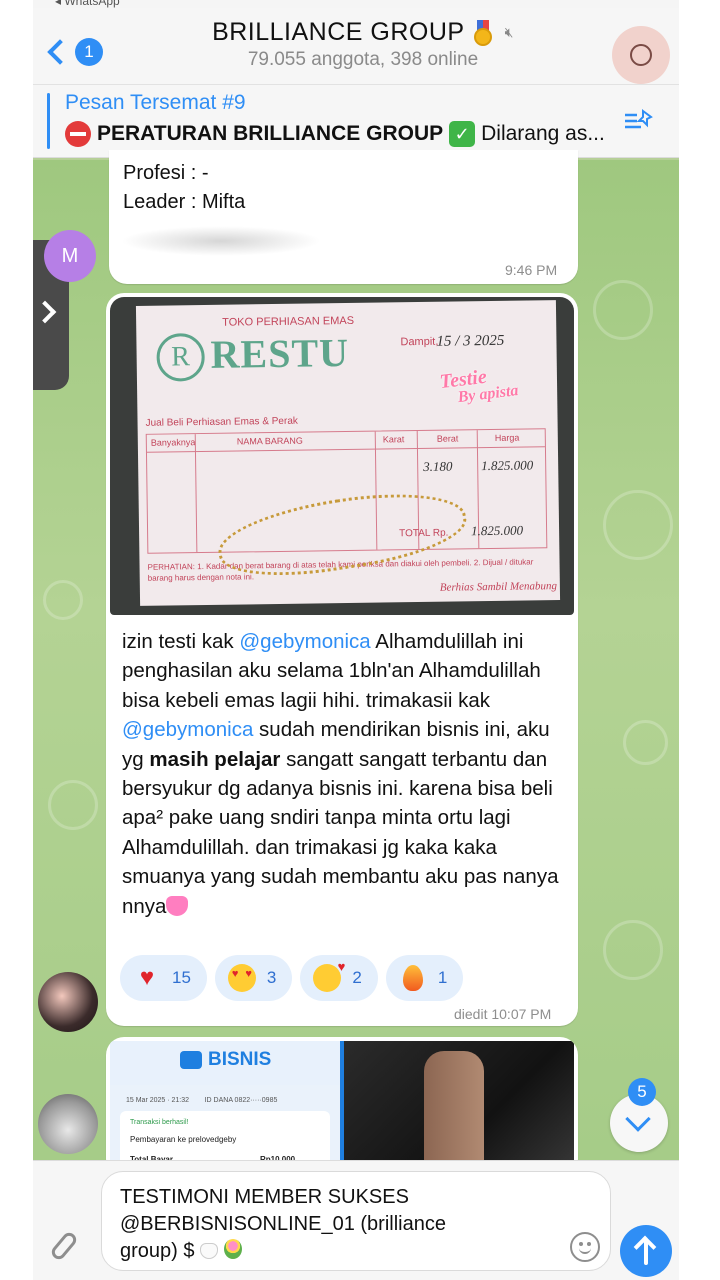  Describe the element at coordinates (177, 905) in the screenshot. I see `pink-heart-icon` at that location.